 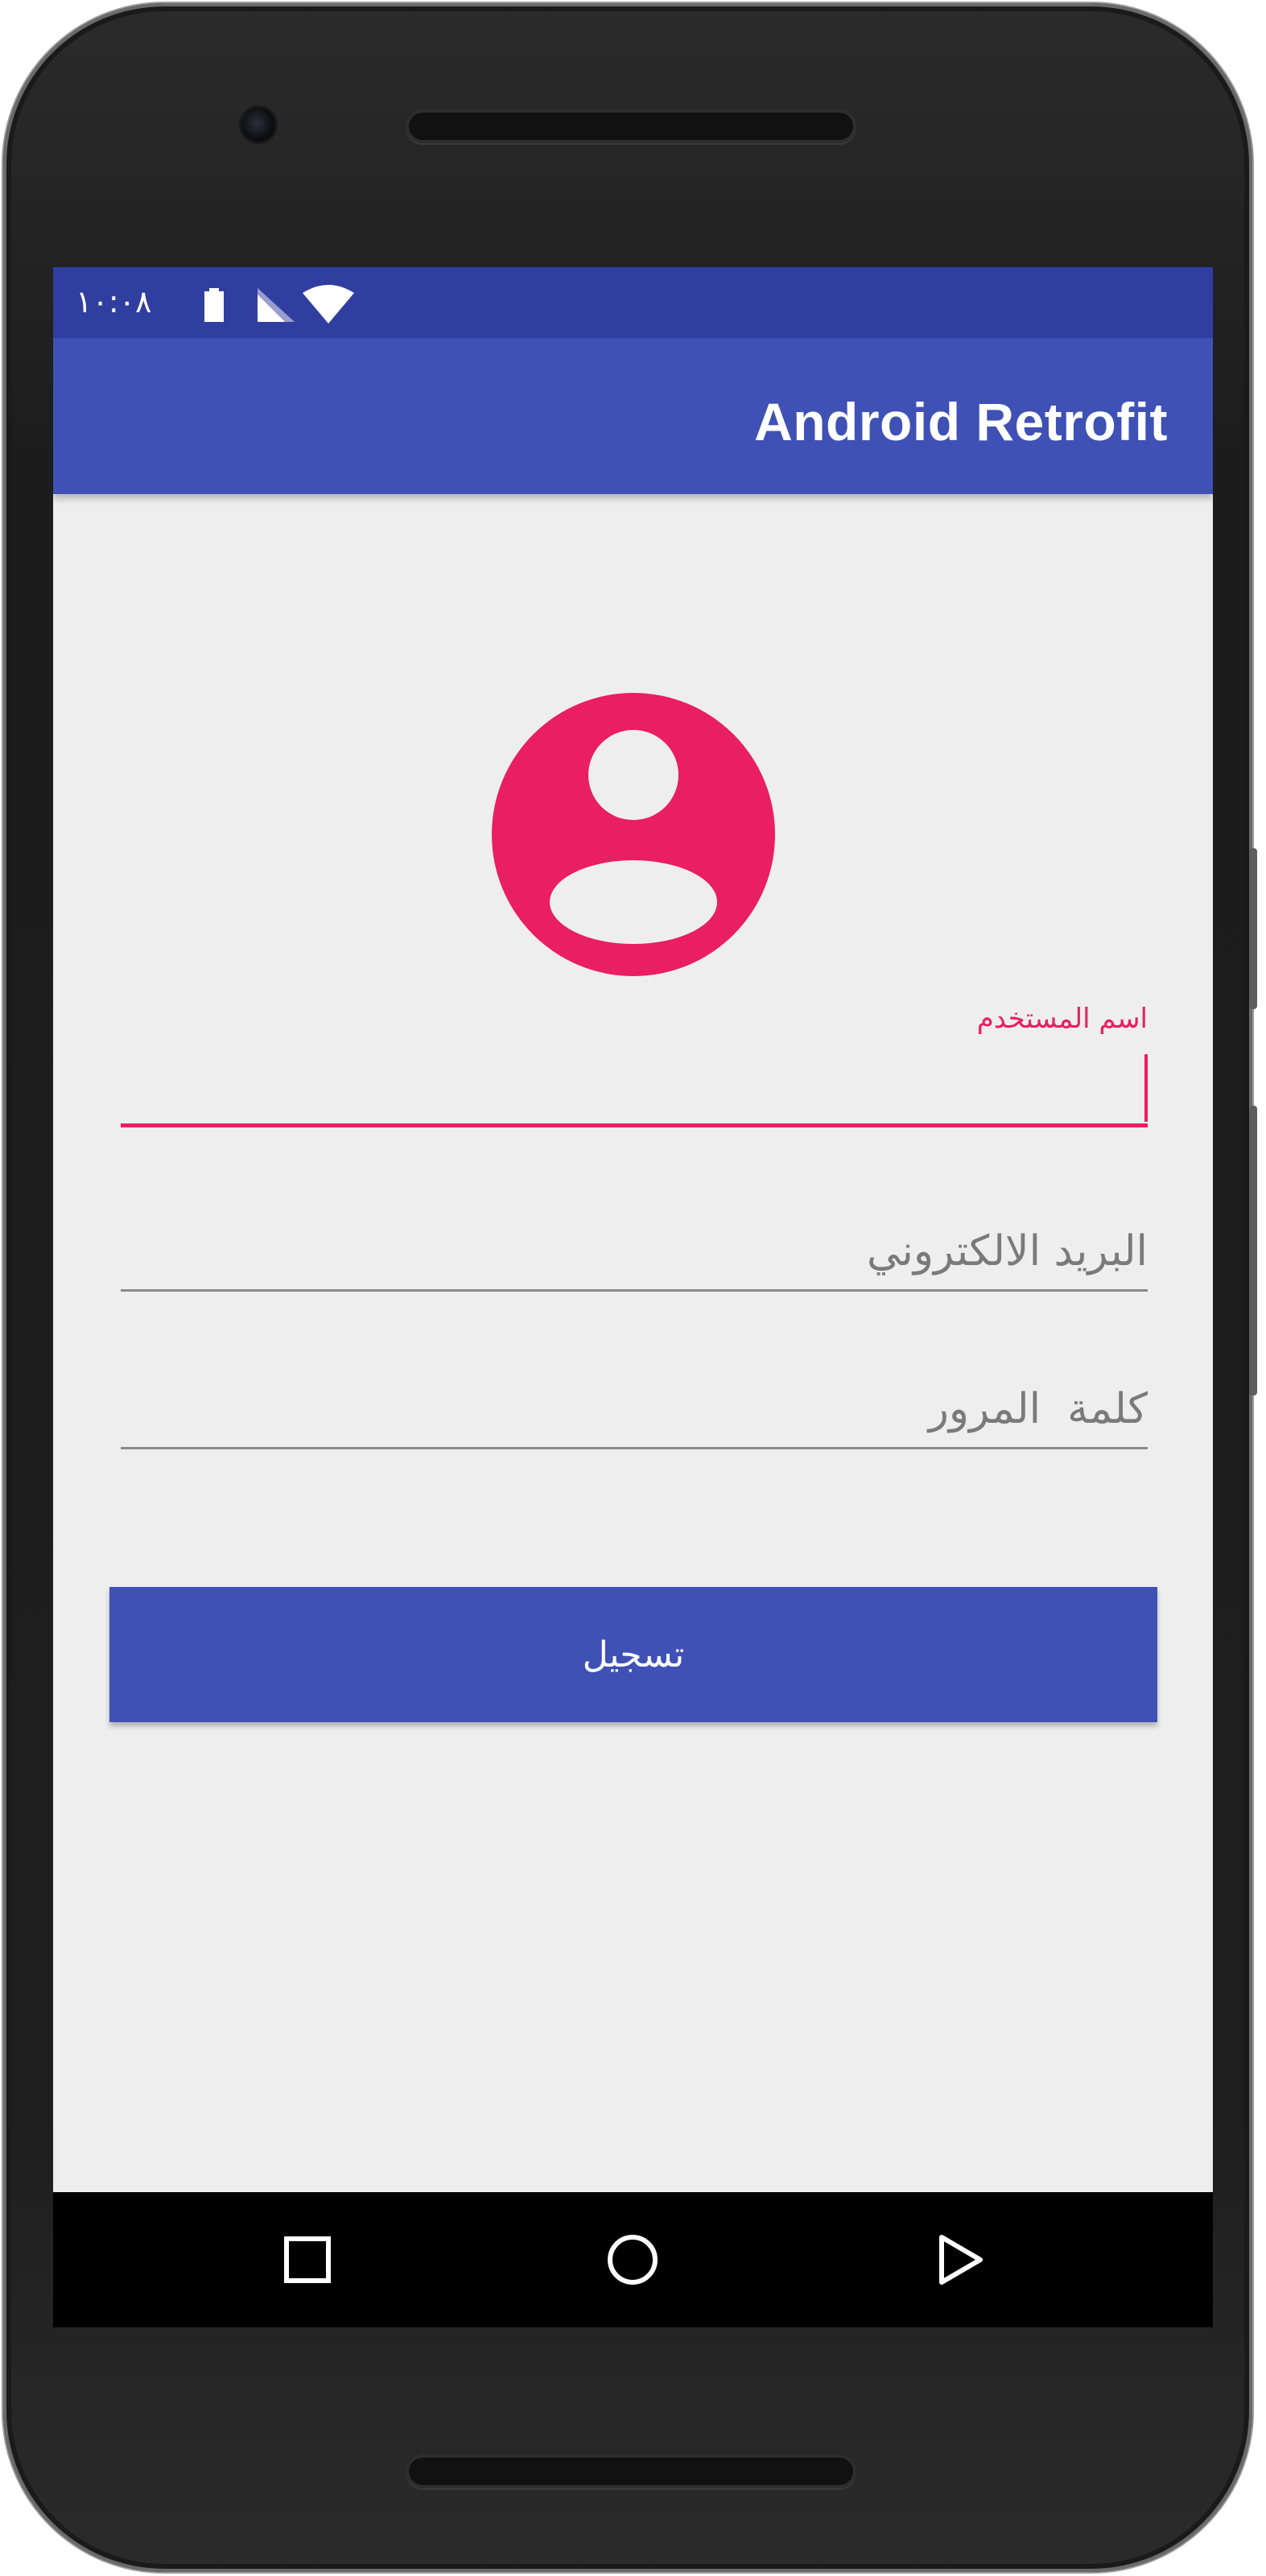 I want to click on wifi-icon, so click(x=328, y=304).